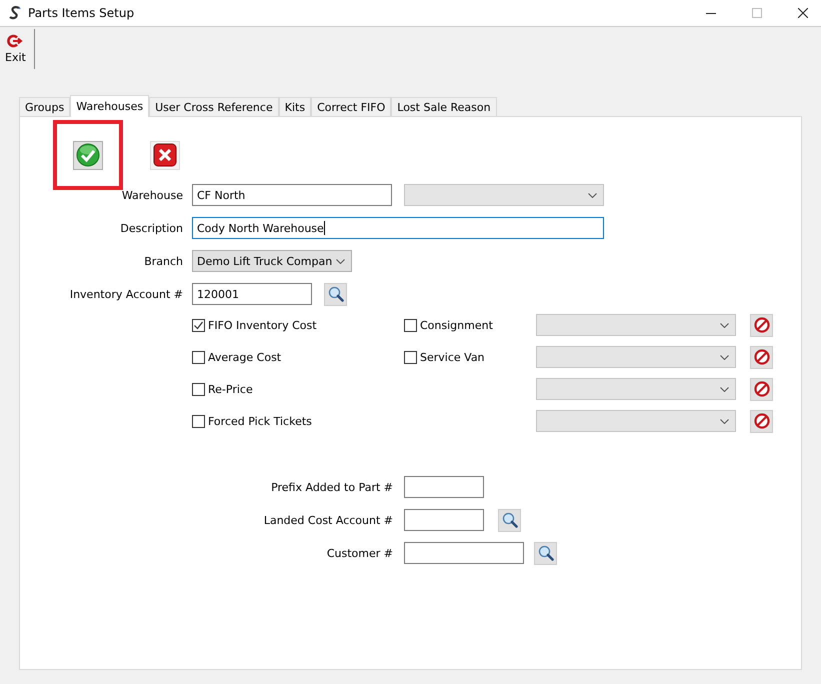 This screenshot has width=821, height=684. Describe the element at coordinates (298, 421) in the screenshot. I see `checkbox-option: Forced Pick Tickets` at that location.